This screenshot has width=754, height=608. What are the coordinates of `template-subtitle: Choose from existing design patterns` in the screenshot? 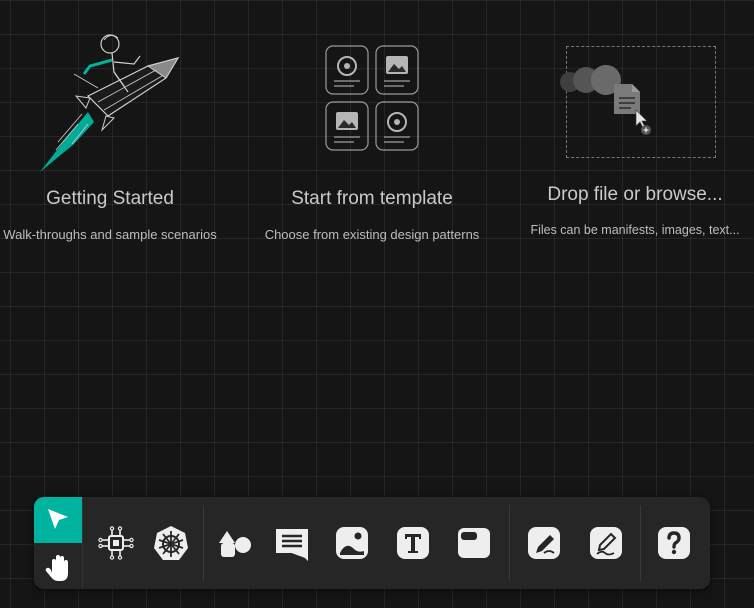 It's located at (372, 234).